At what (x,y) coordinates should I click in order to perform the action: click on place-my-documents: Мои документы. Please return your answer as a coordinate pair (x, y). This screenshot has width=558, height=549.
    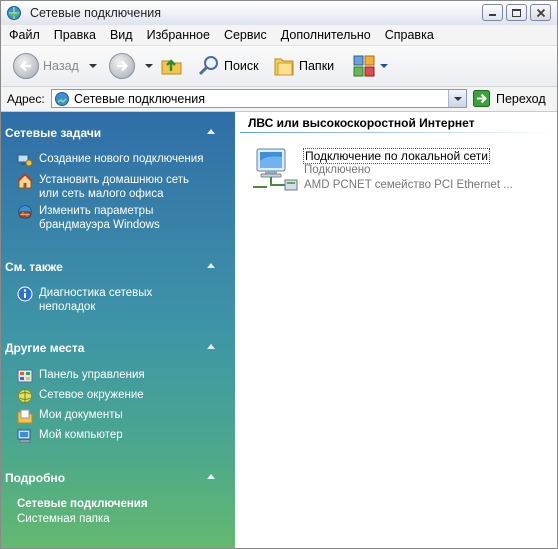
    Looking at the image, I should click on (70, 416).